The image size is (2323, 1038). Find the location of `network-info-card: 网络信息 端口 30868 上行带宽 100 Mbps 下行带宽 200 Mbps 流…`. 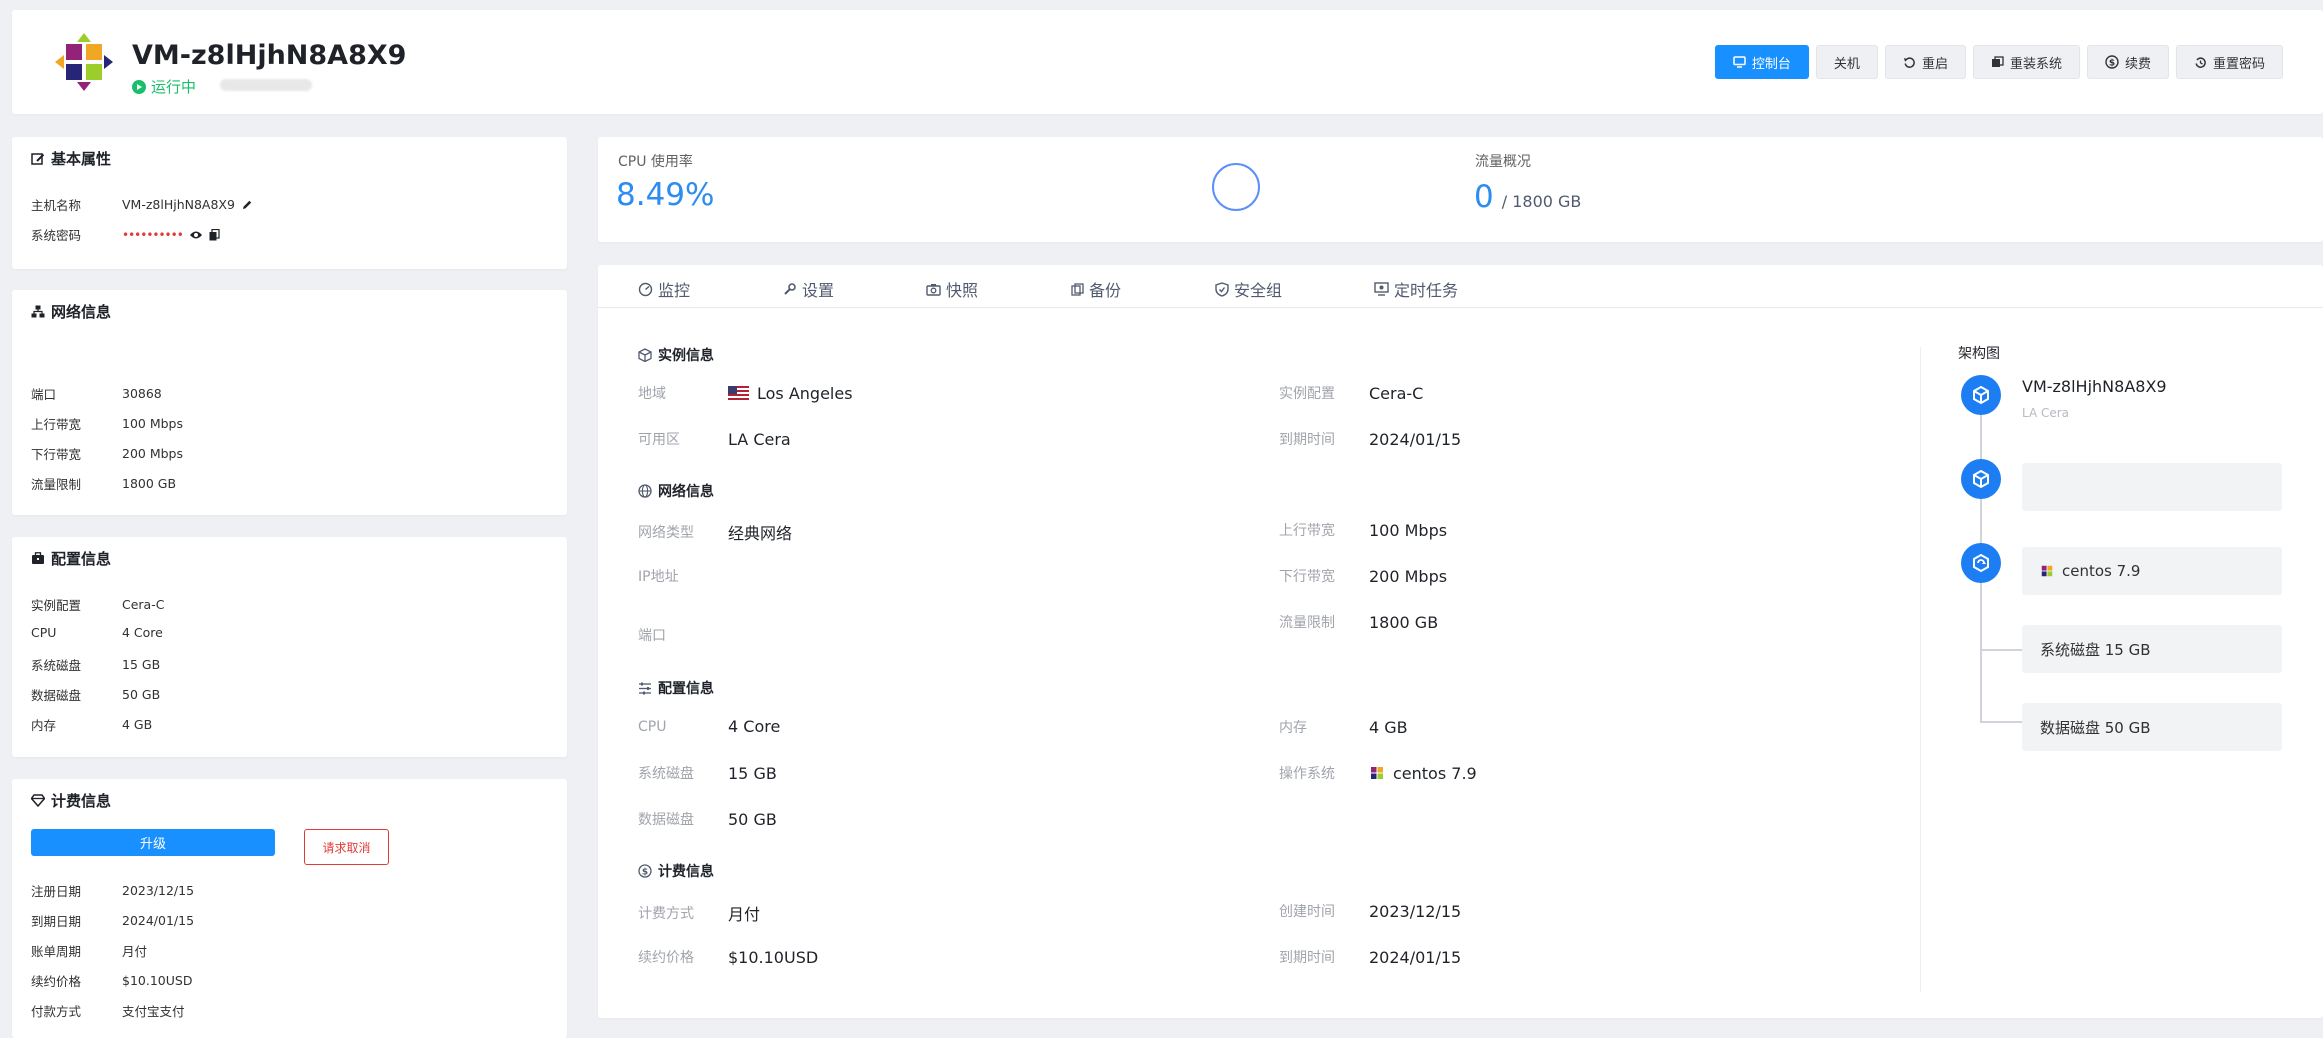

network-info-card: 网络信息 端口 30868 上行带宽 100 Mbps 下行带宽 200 Mbps 流… is located at coordinates (289, 402).